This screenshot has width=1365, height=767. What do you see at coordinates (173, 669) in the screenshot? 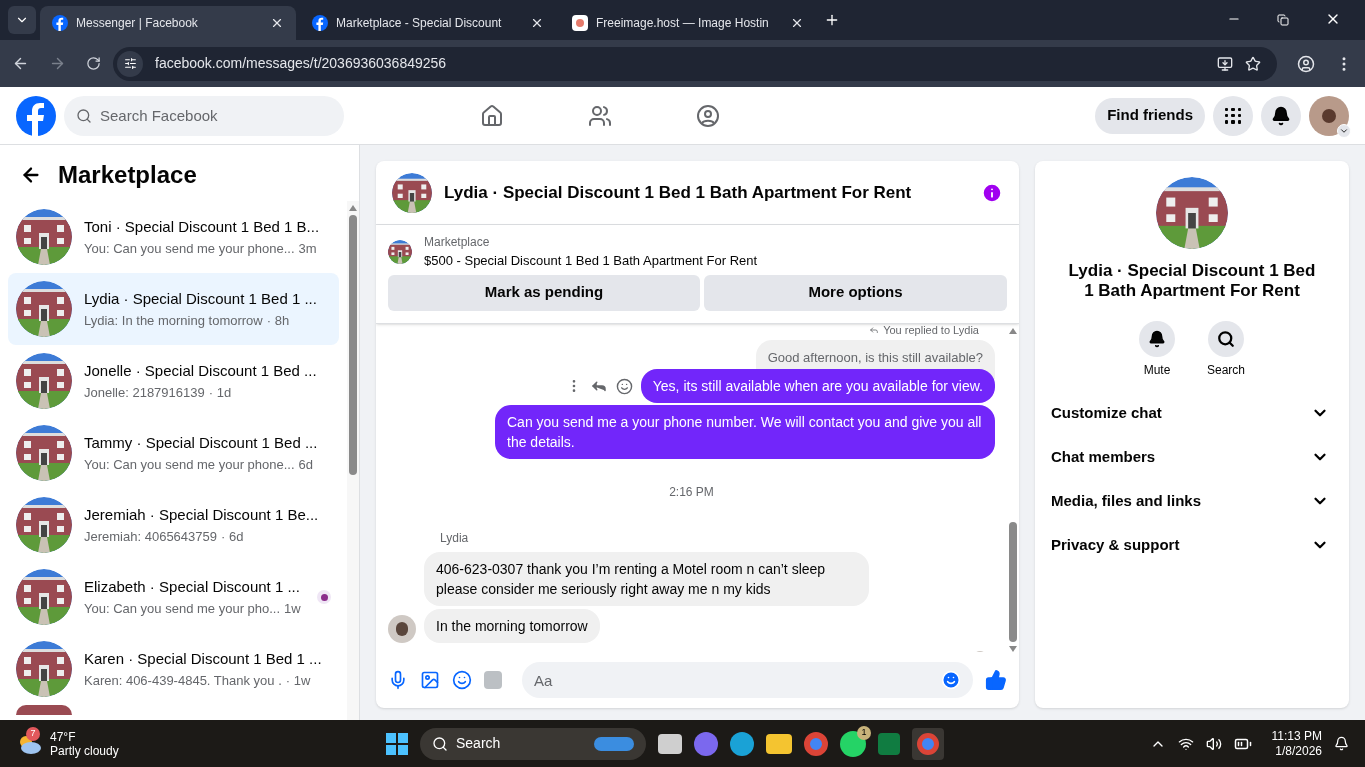
I see `conversation-item: Karen · Special Discount 1 Bed 1 ... Karen: 406-439-4845. Thank you . · 1w` at bounding box center [173, 669].